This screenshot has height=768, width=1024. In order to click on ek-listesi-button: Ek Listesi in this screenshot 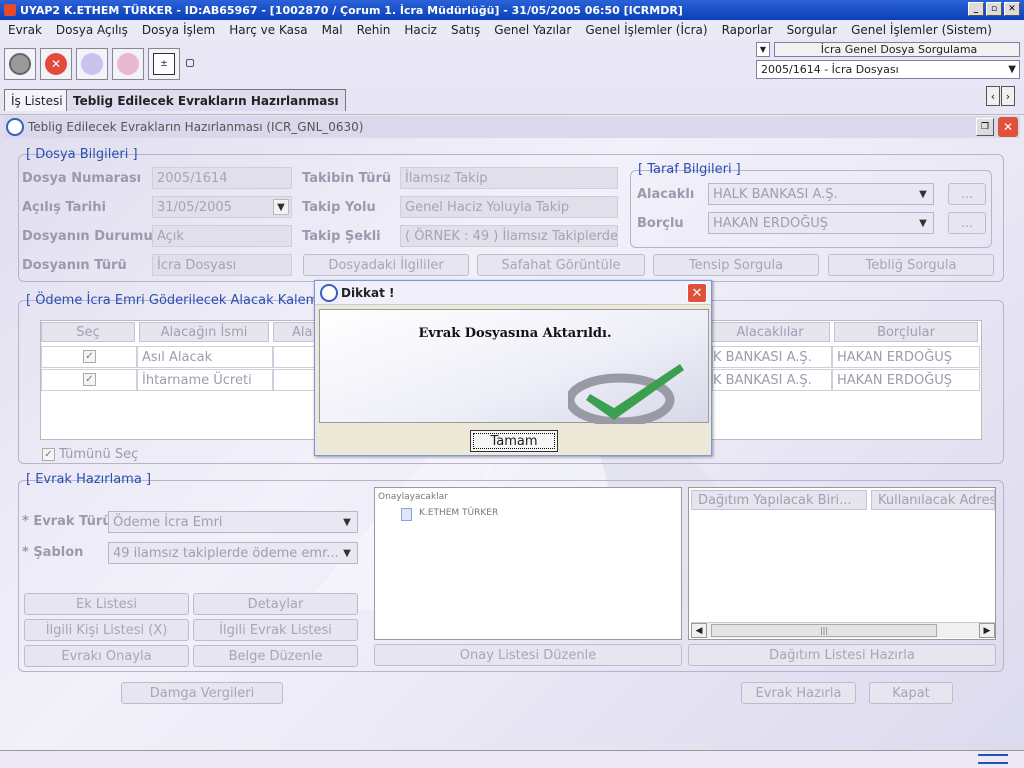, I will do `click(106, 604)`.